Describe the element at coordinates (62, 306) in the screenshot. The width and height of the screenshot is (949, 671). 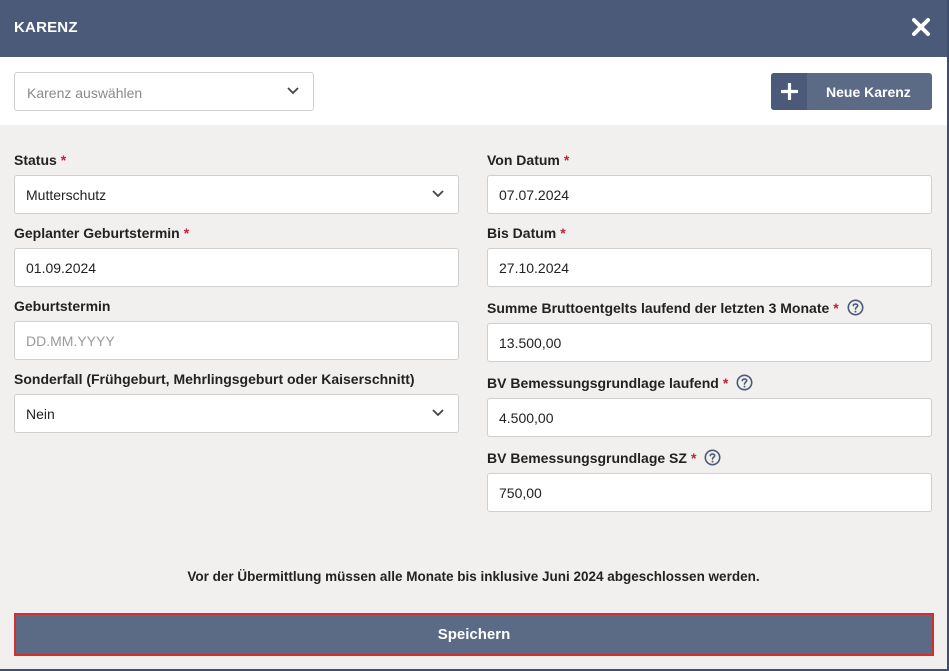
I see `geburtstermin-label: Geburtstermin` at that location.